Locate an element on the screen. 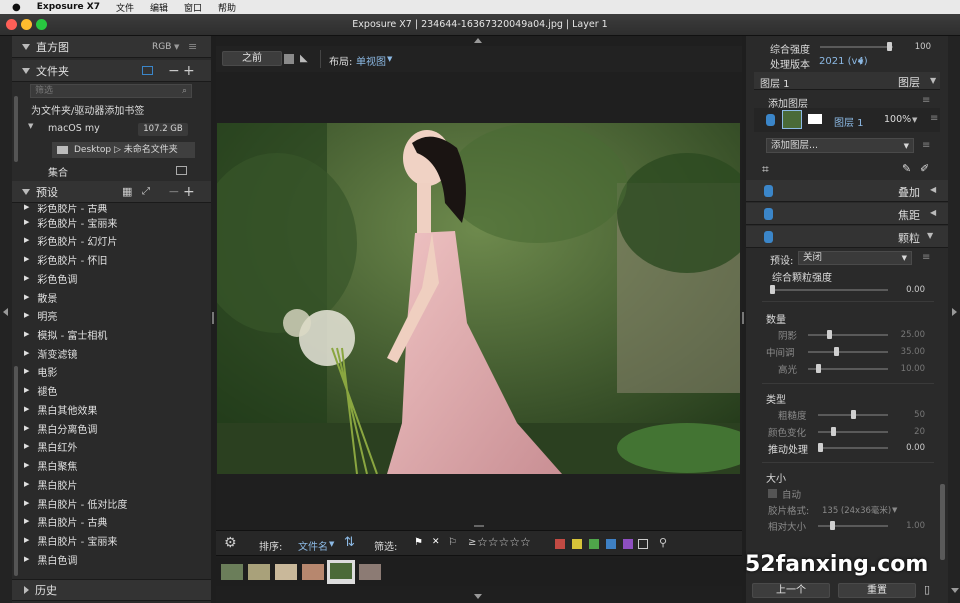 Image resolution: width=960 pixels, height=603 pixels. preset-item: ▶ 黑白红外 is located at coordinates (116, 446).